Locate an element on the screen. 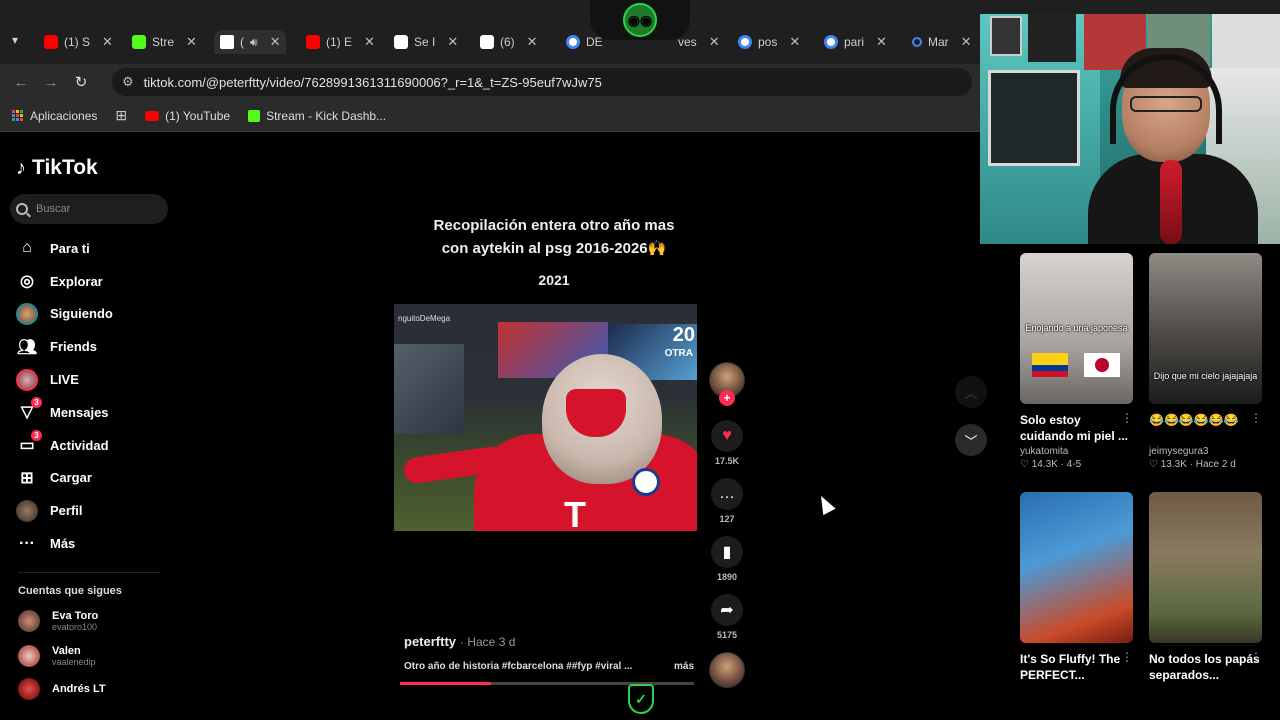 The image size is (1280, 720). browser-tab-5: Se I ✕ is located at coordinates (426, 42).